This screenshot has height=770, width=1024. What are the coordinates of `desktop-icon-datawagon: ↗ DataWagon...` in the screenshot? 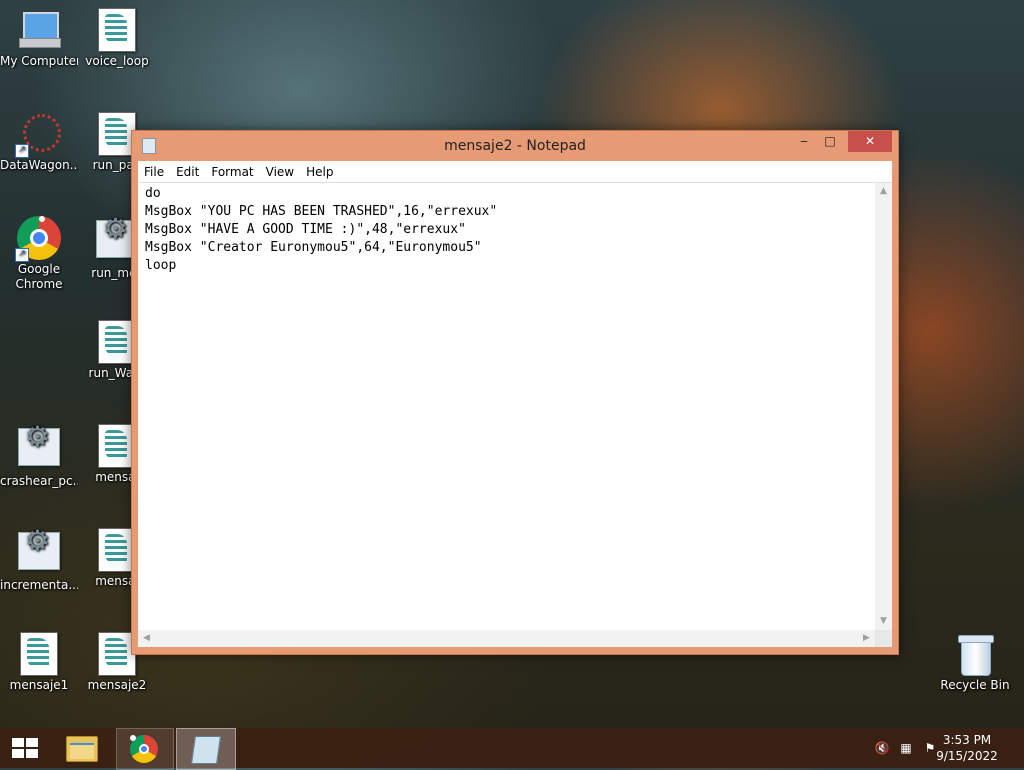 It's located at (39, 142).